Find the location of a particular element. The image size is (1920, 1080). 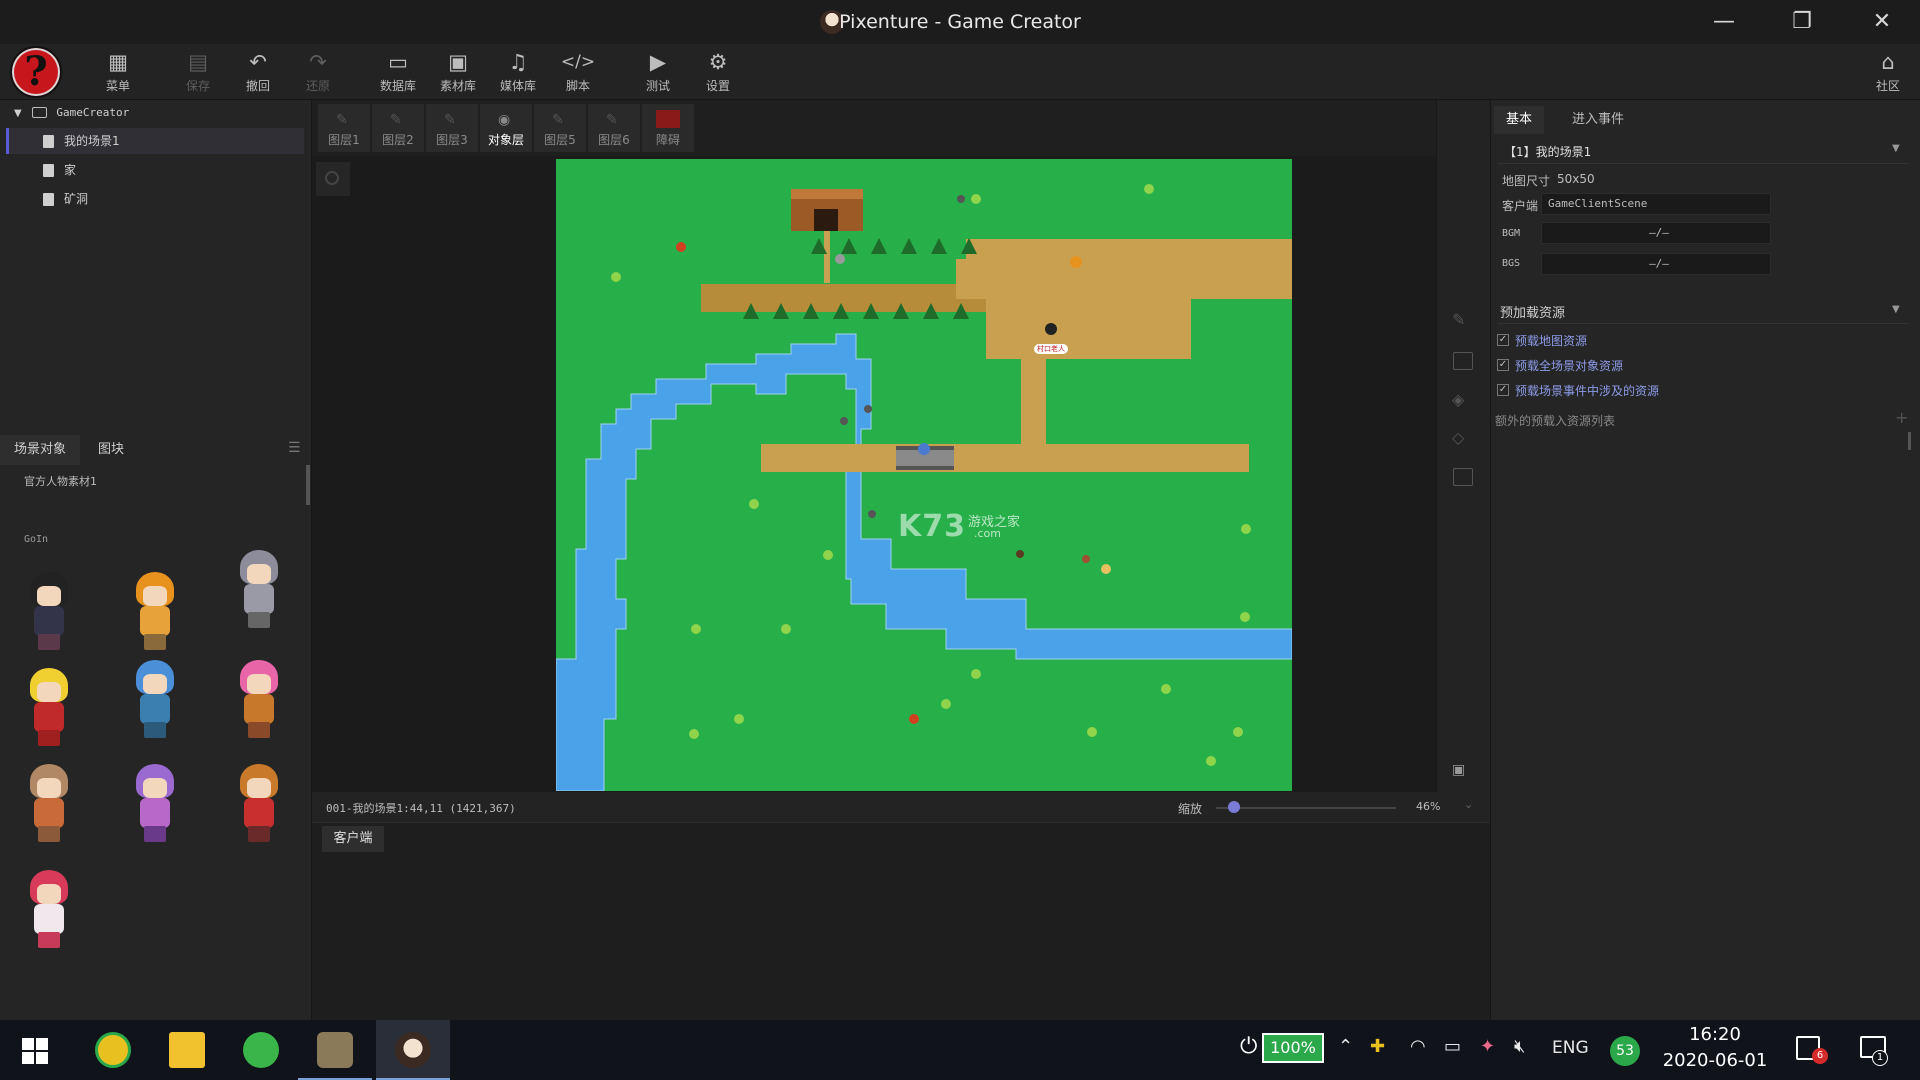

panel-menu-icon: ☰ is located at coordinates (294, 448).